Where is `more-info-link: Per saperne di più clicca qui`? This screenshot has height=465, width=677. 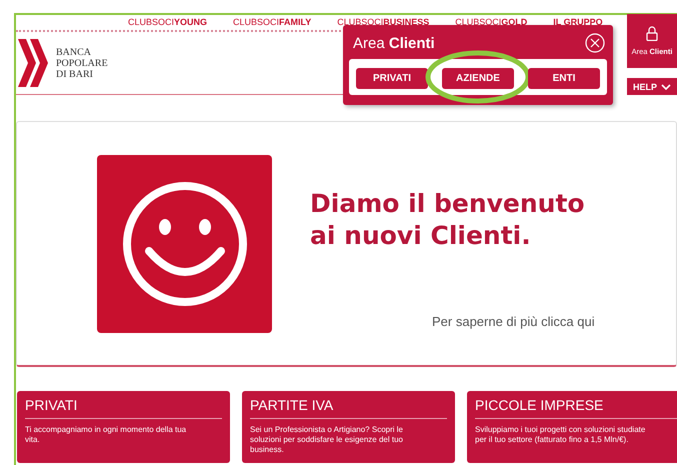 more-info-link: Per saperne di più clicca qui is located at coordinates (513, 321).